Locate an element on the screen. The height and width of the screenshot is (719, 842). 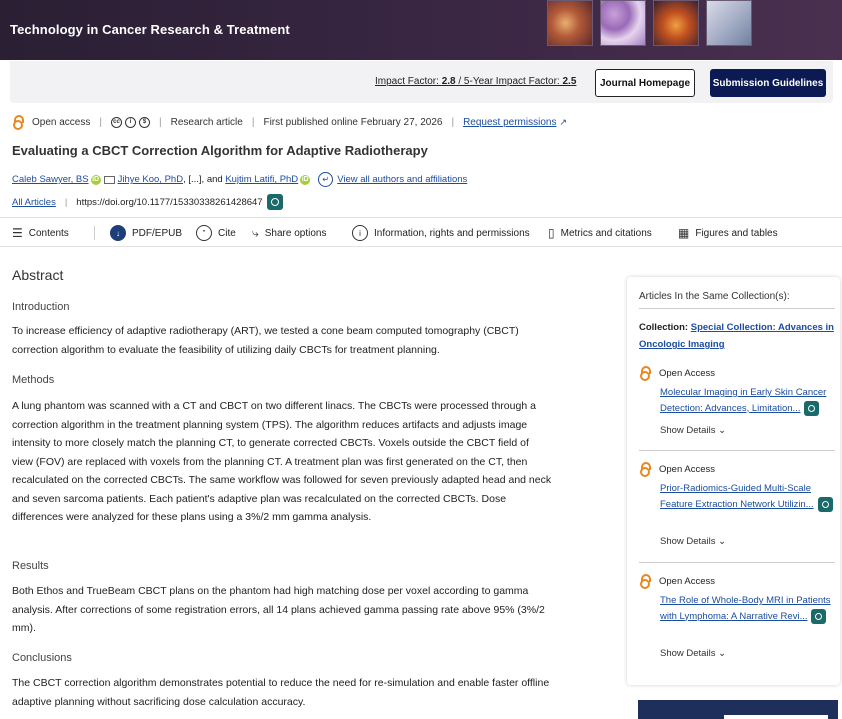
publish-date: First published online February 27, 2026 is located at coordinates (353, 122).